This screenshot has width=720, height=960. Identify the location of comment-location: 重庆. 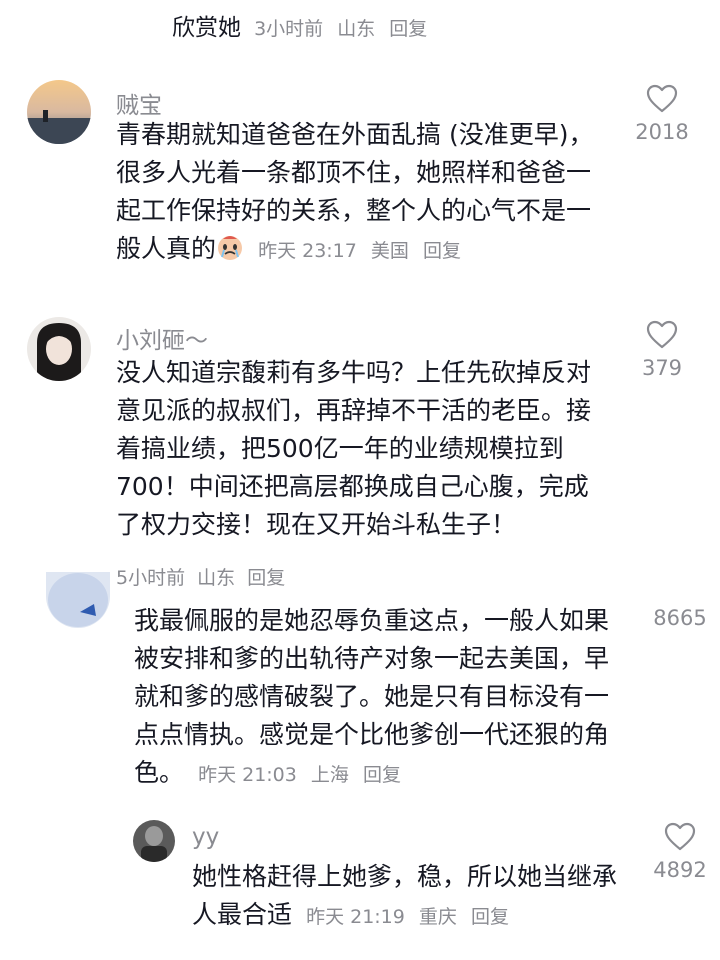
(437, 917).